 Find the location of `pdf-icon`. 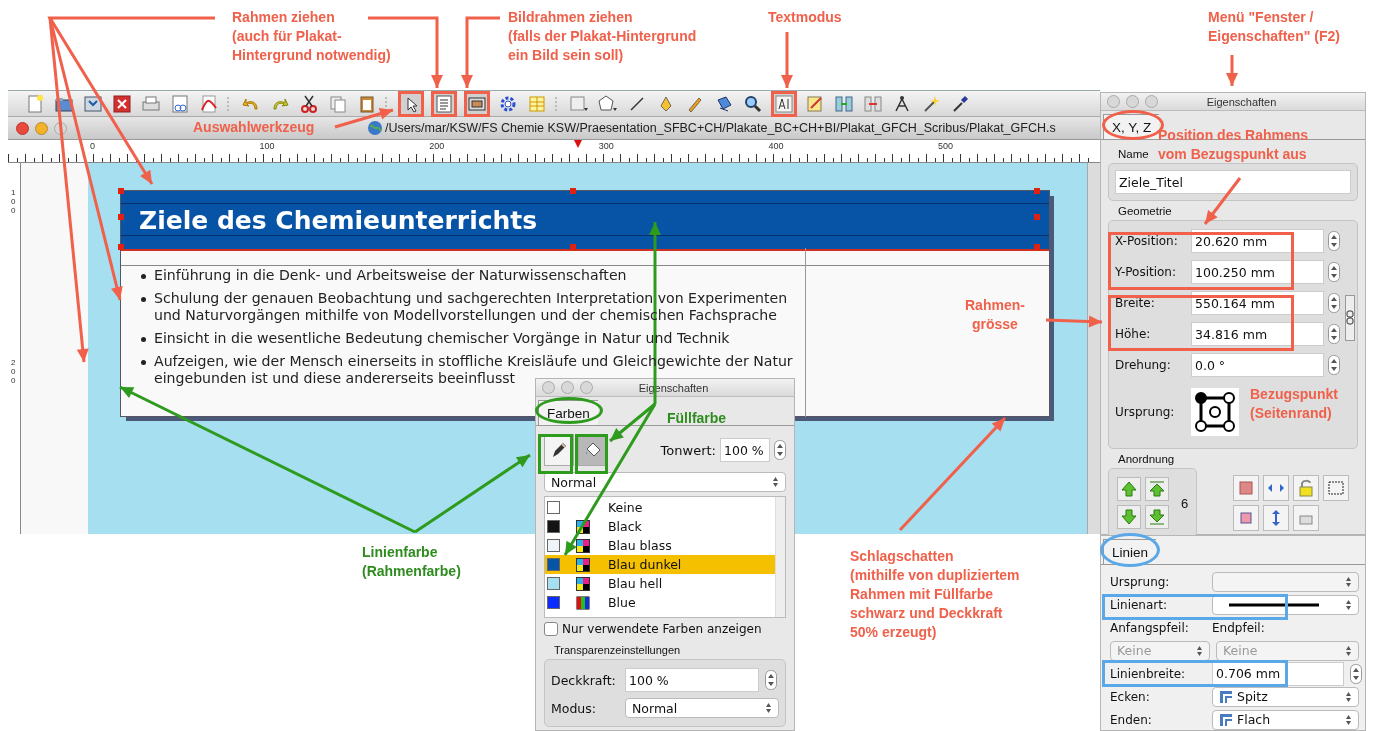

pdf-icon is located at coordinates (209, 103).